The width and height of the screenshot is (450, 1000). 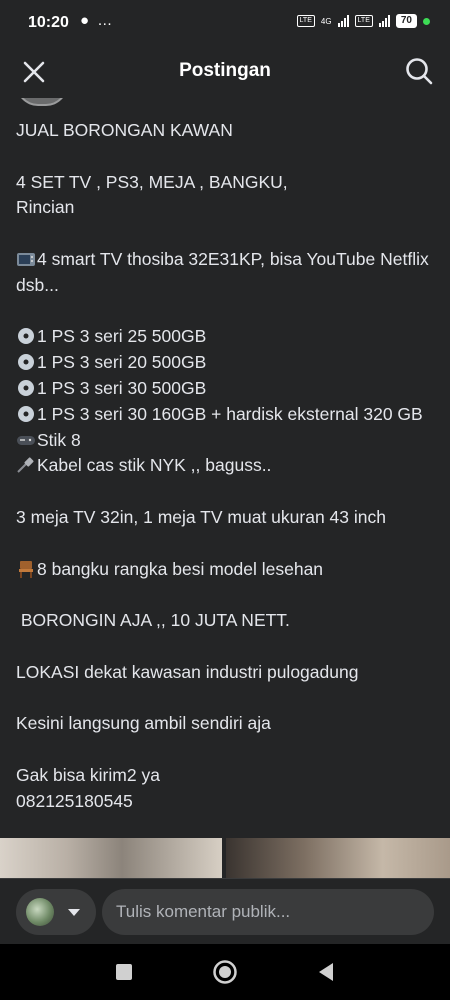 What do you see at coordinates (228, 802) in the screenshot?
I see `post-line: 082125180545` at bounding box center [228, 802].